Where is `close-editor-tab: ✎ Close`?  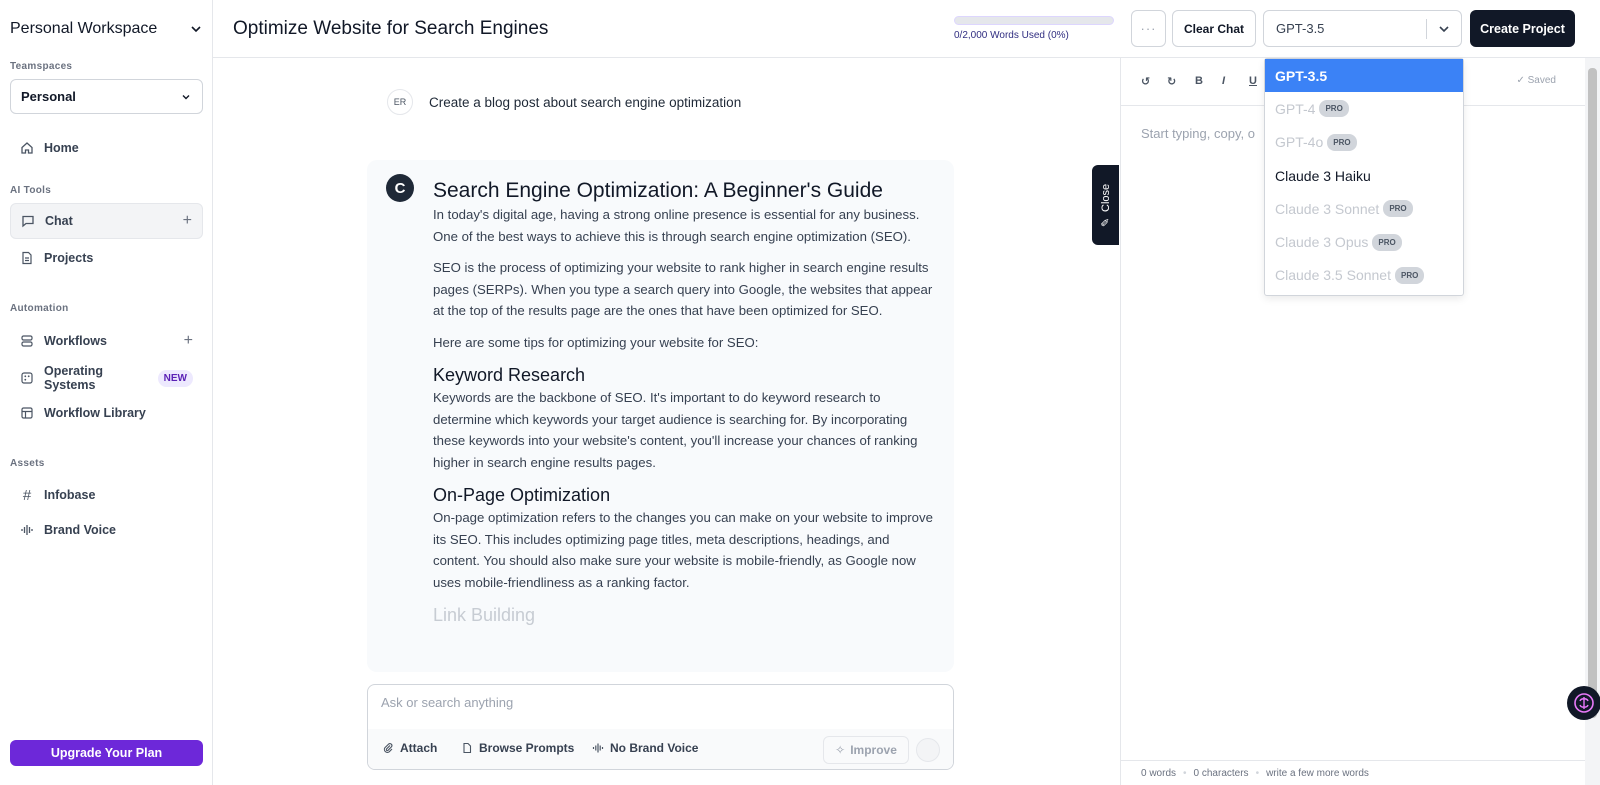 close-editor-tab: ✎ Close is located at coordinates (1105, 205).